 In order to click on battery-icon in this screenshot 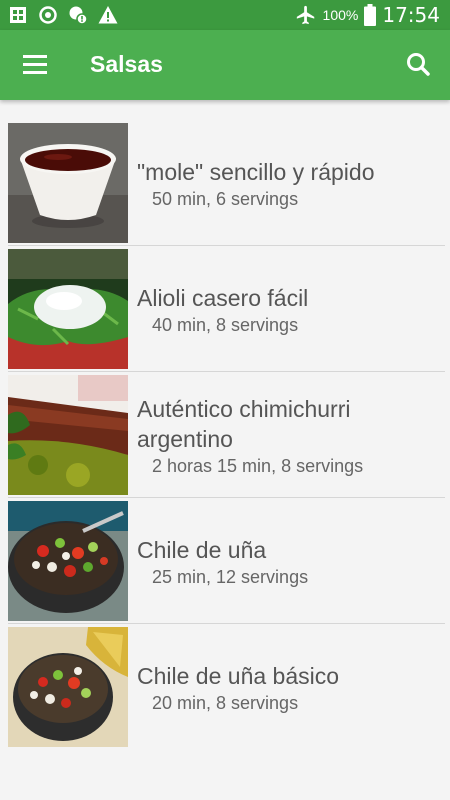, I will do `click(370, 15)`.